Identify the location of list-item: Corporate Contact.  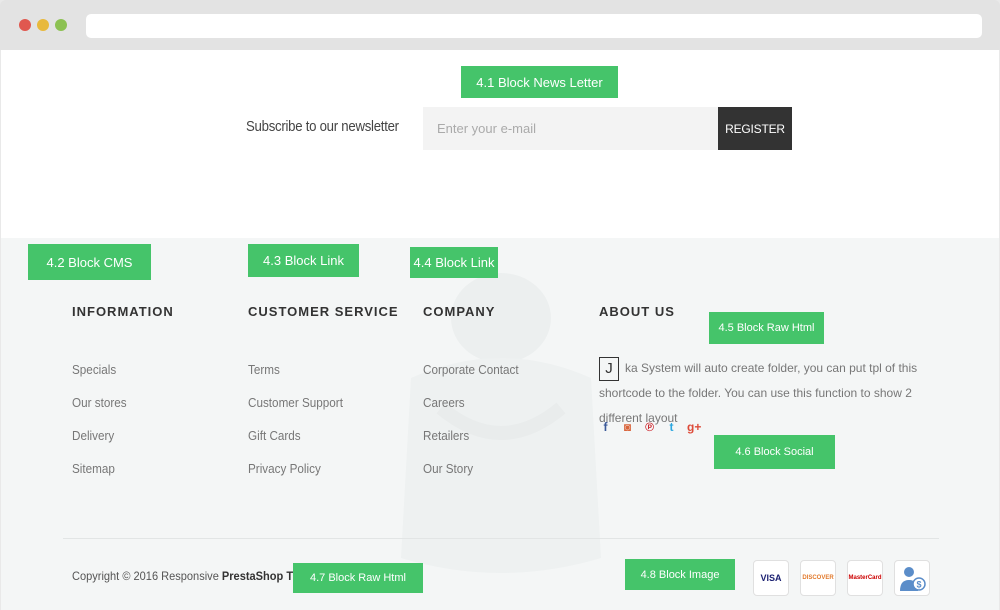
(471, 377).